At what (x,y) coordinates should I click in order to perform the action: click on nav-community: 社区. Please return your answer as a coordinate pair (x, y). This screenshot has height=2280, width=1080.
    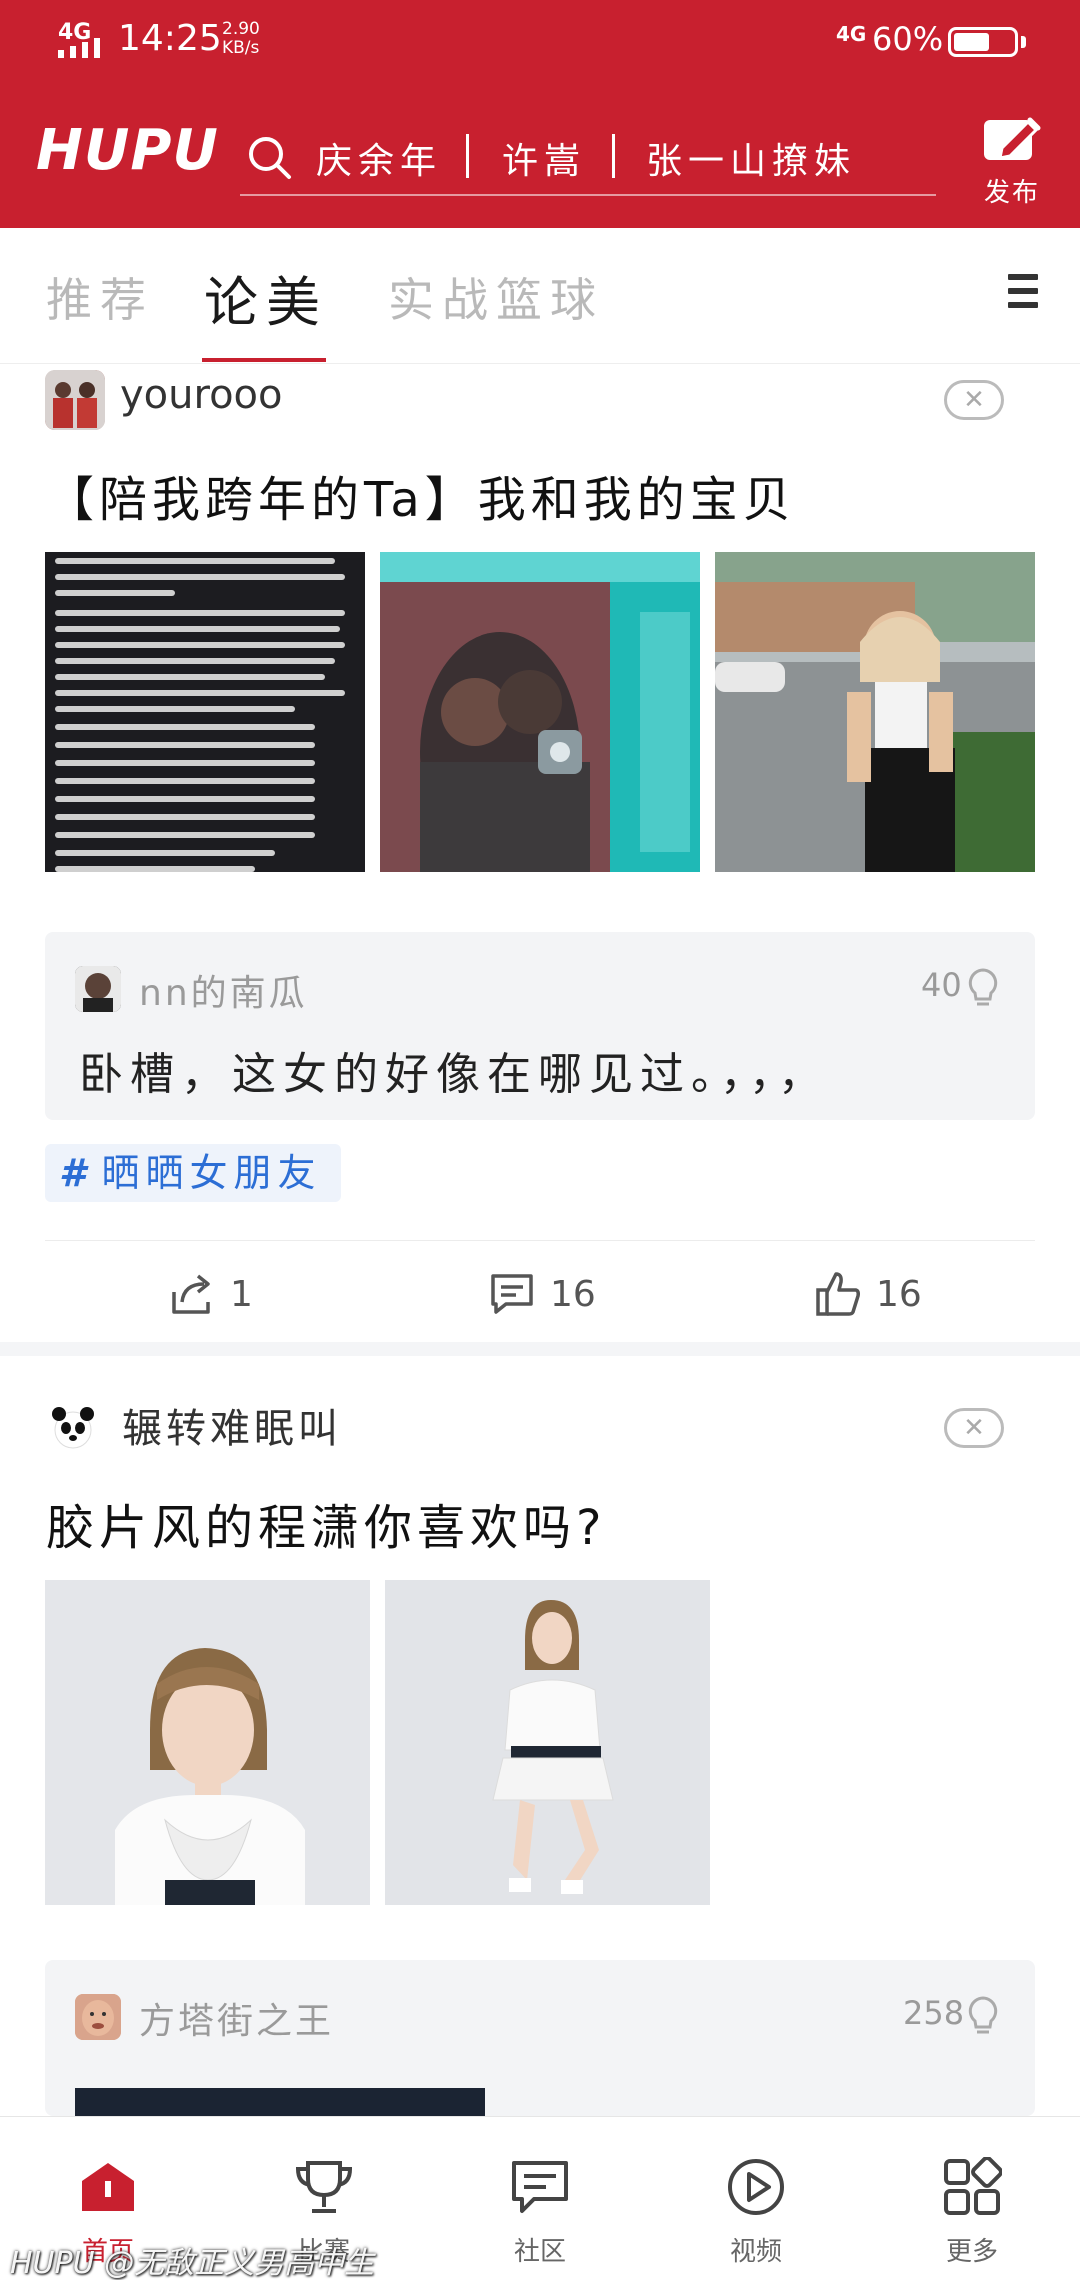
    Looking at the image, I should click on (540, 2198).